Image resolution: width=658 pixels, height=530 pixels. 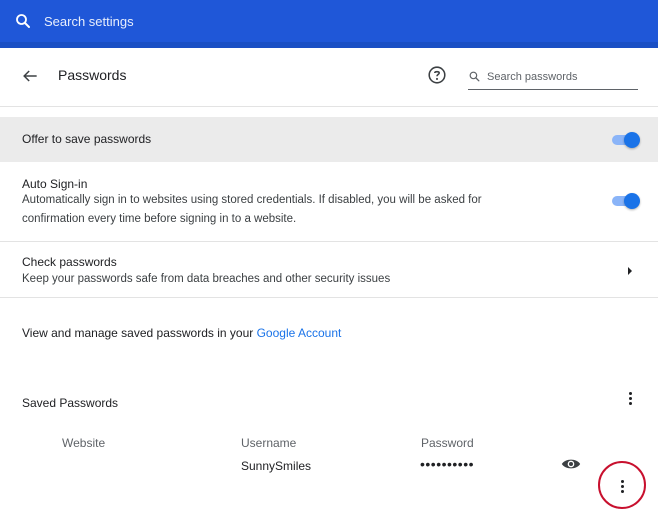 I want to click on column-header-password: Password, so click(x=447, y=443).